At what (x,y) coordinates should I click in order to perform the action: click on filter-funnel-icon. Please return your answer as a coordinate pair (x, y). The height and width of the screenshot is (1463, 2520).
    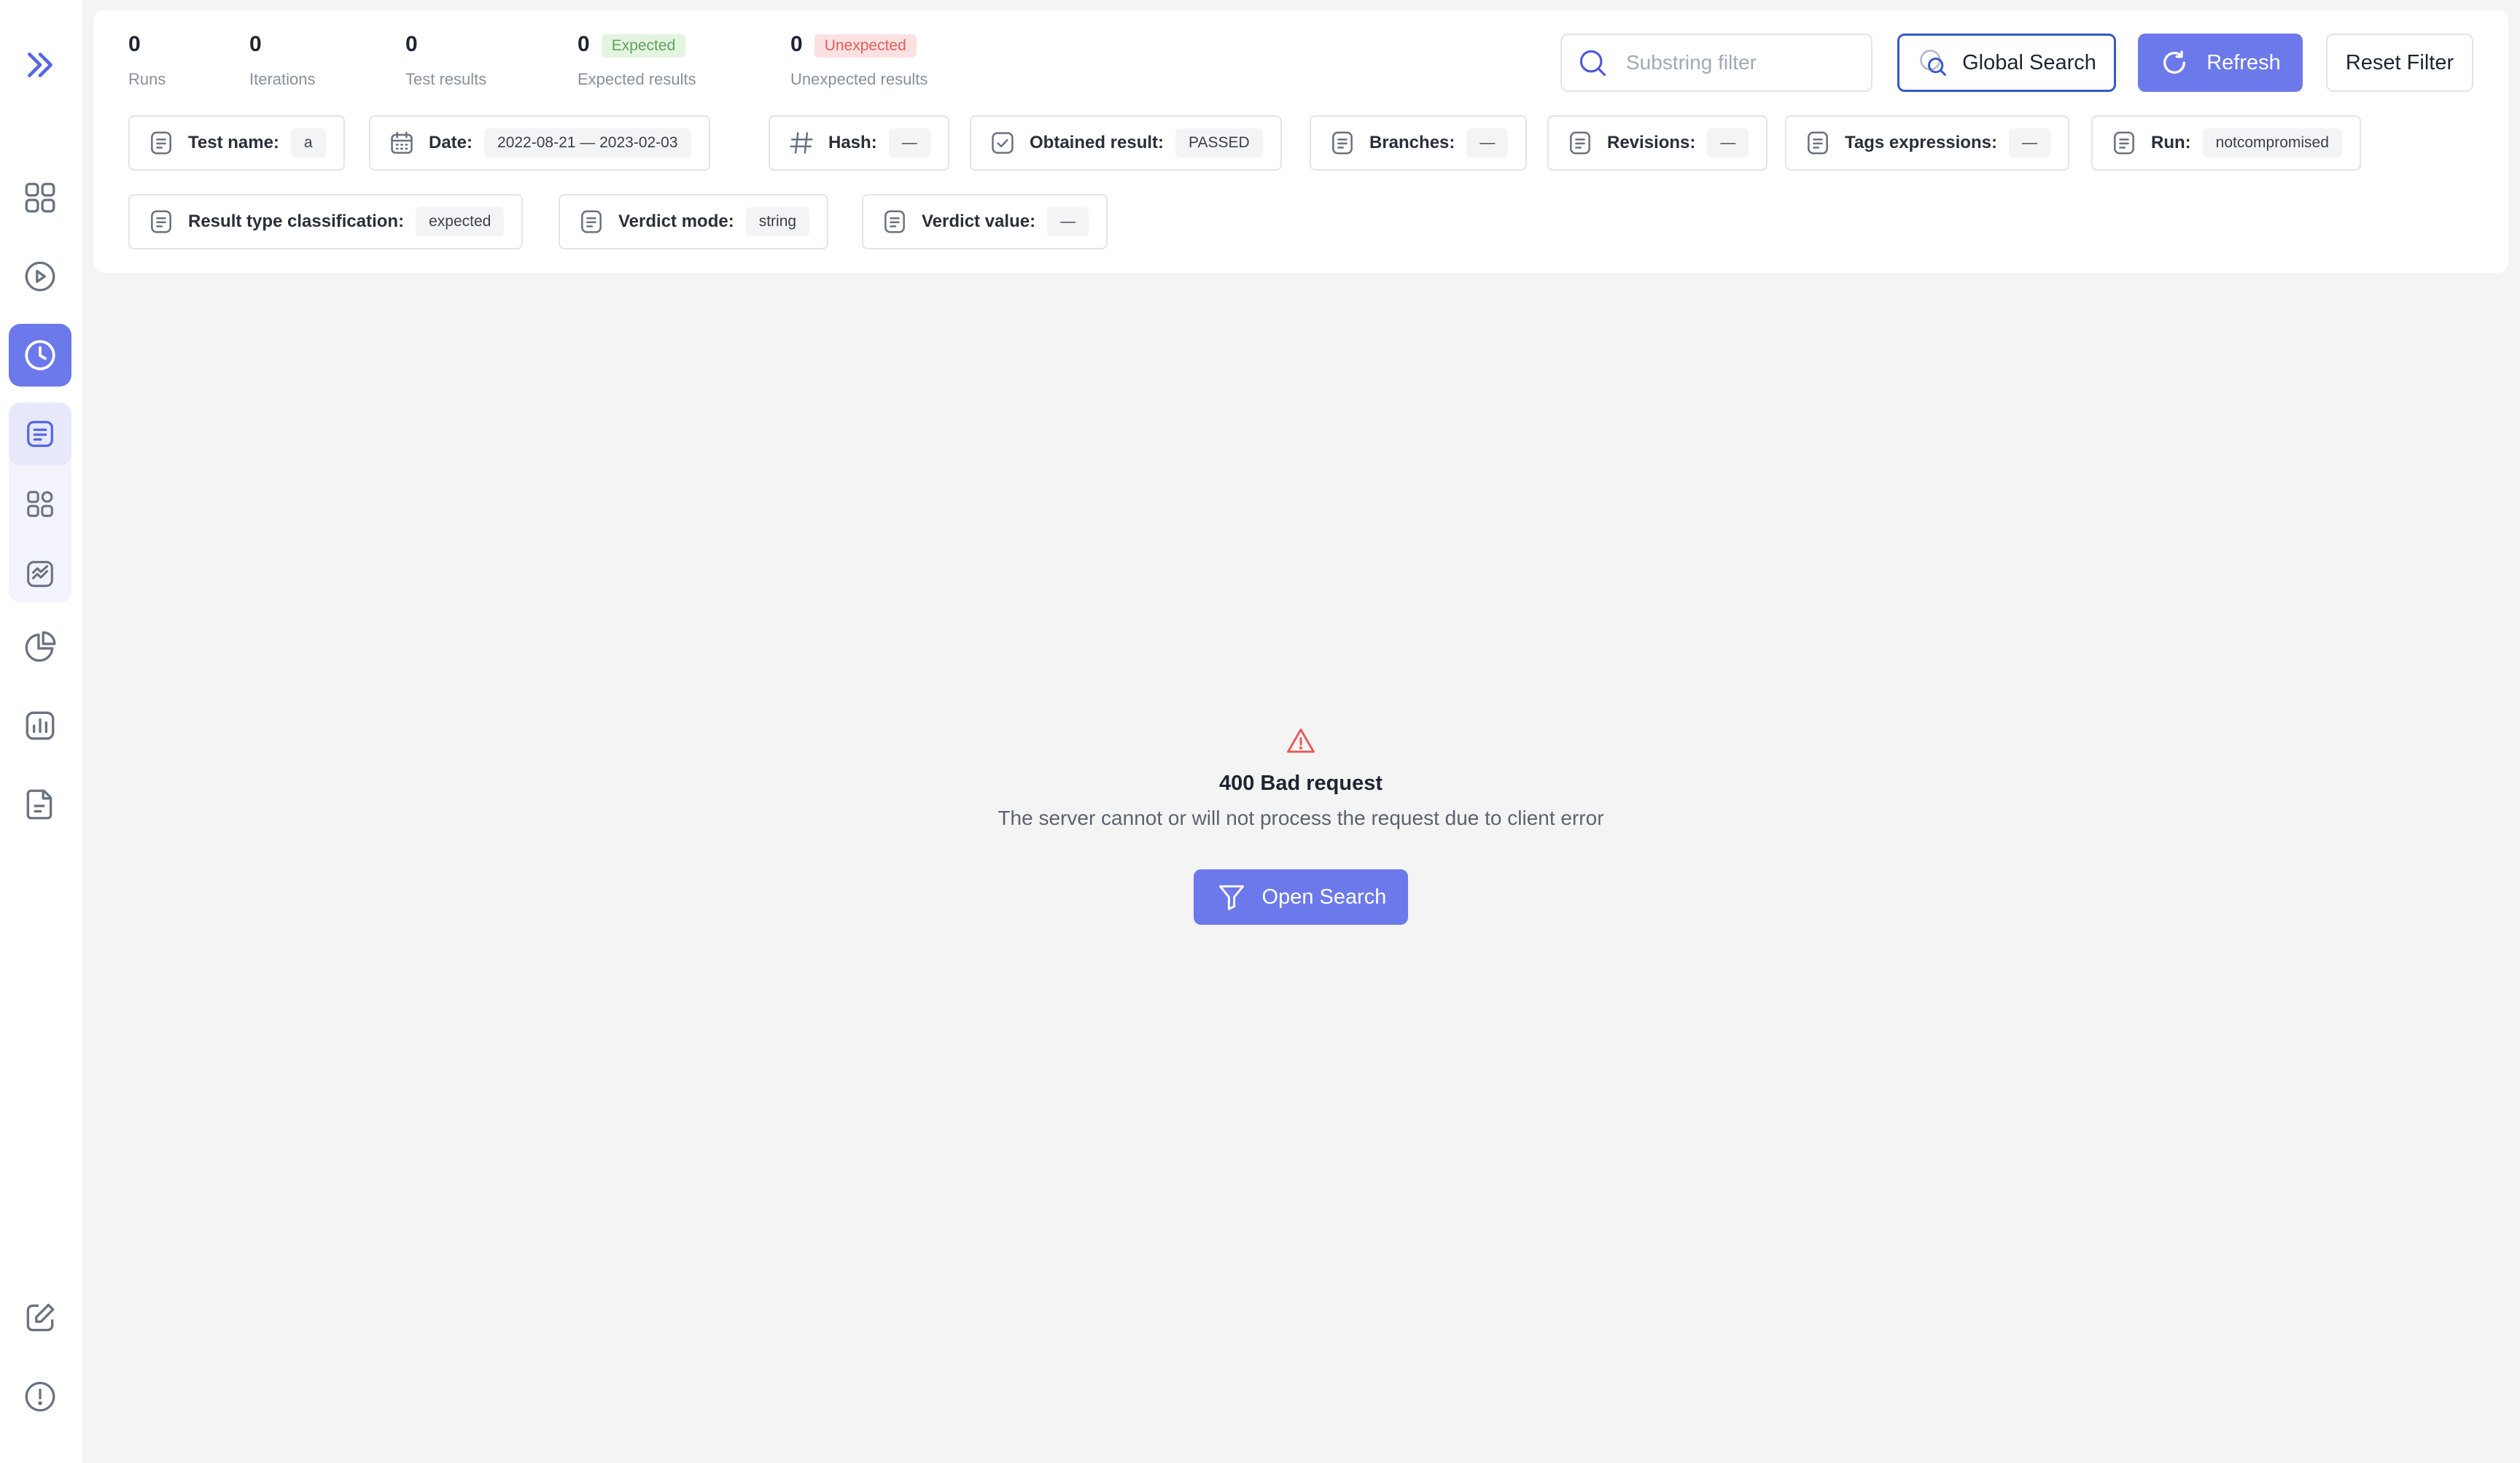
    Looking at the image, I should click on (1231, 897).